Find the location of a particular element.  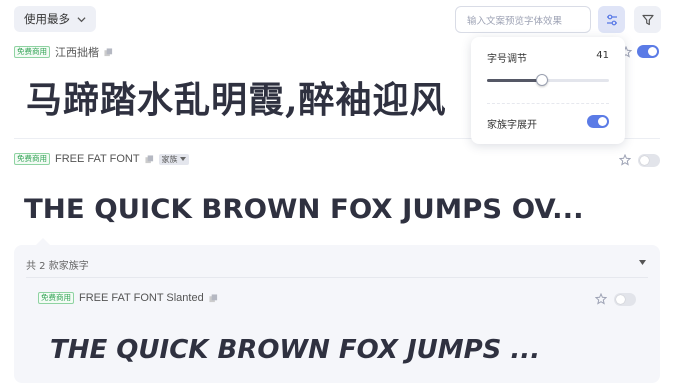

slider-fill is located at coordinates (514, 80).